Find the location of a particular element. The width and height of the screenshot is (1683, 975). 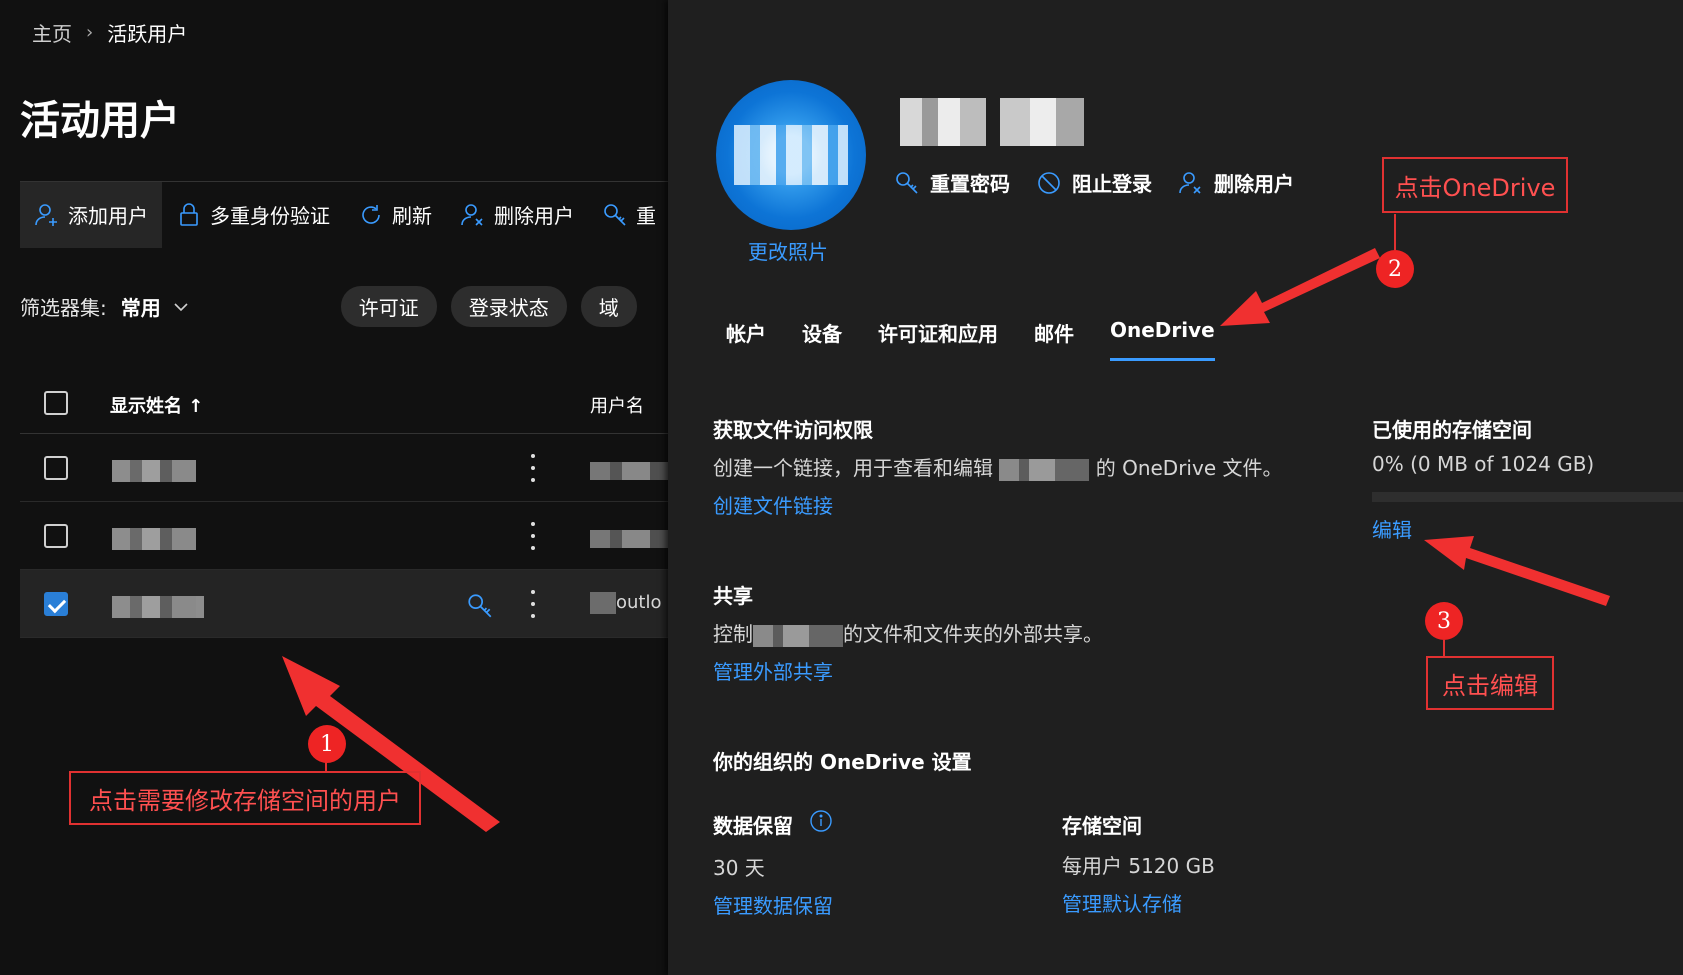

command-bar: 添加用户 多重身份验证 刷新 删除用户 重 is located at coordinates (344, 214).